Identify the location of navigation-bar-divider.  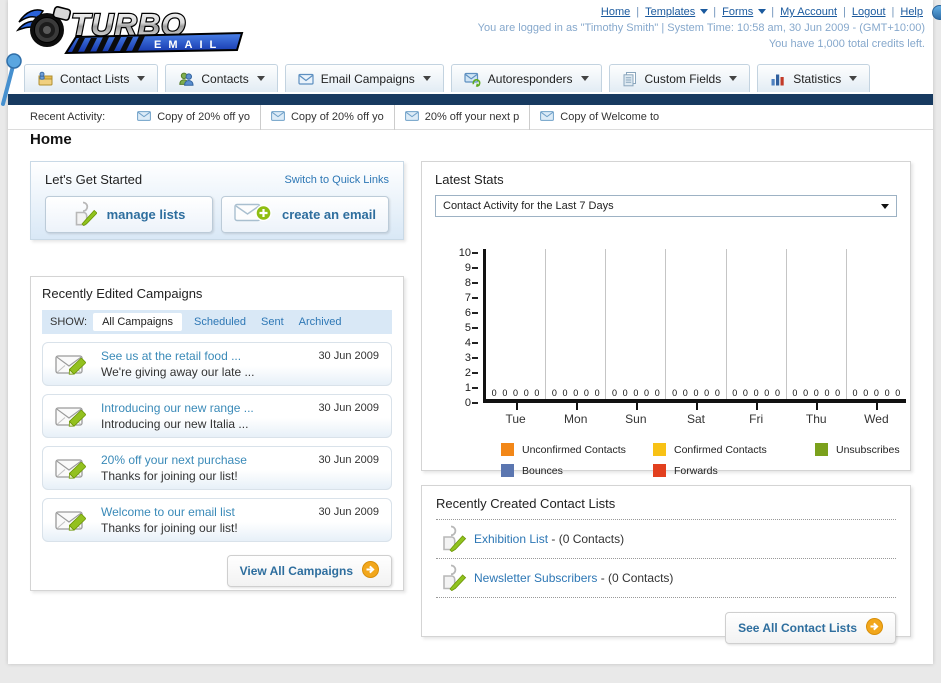
(470, 99).